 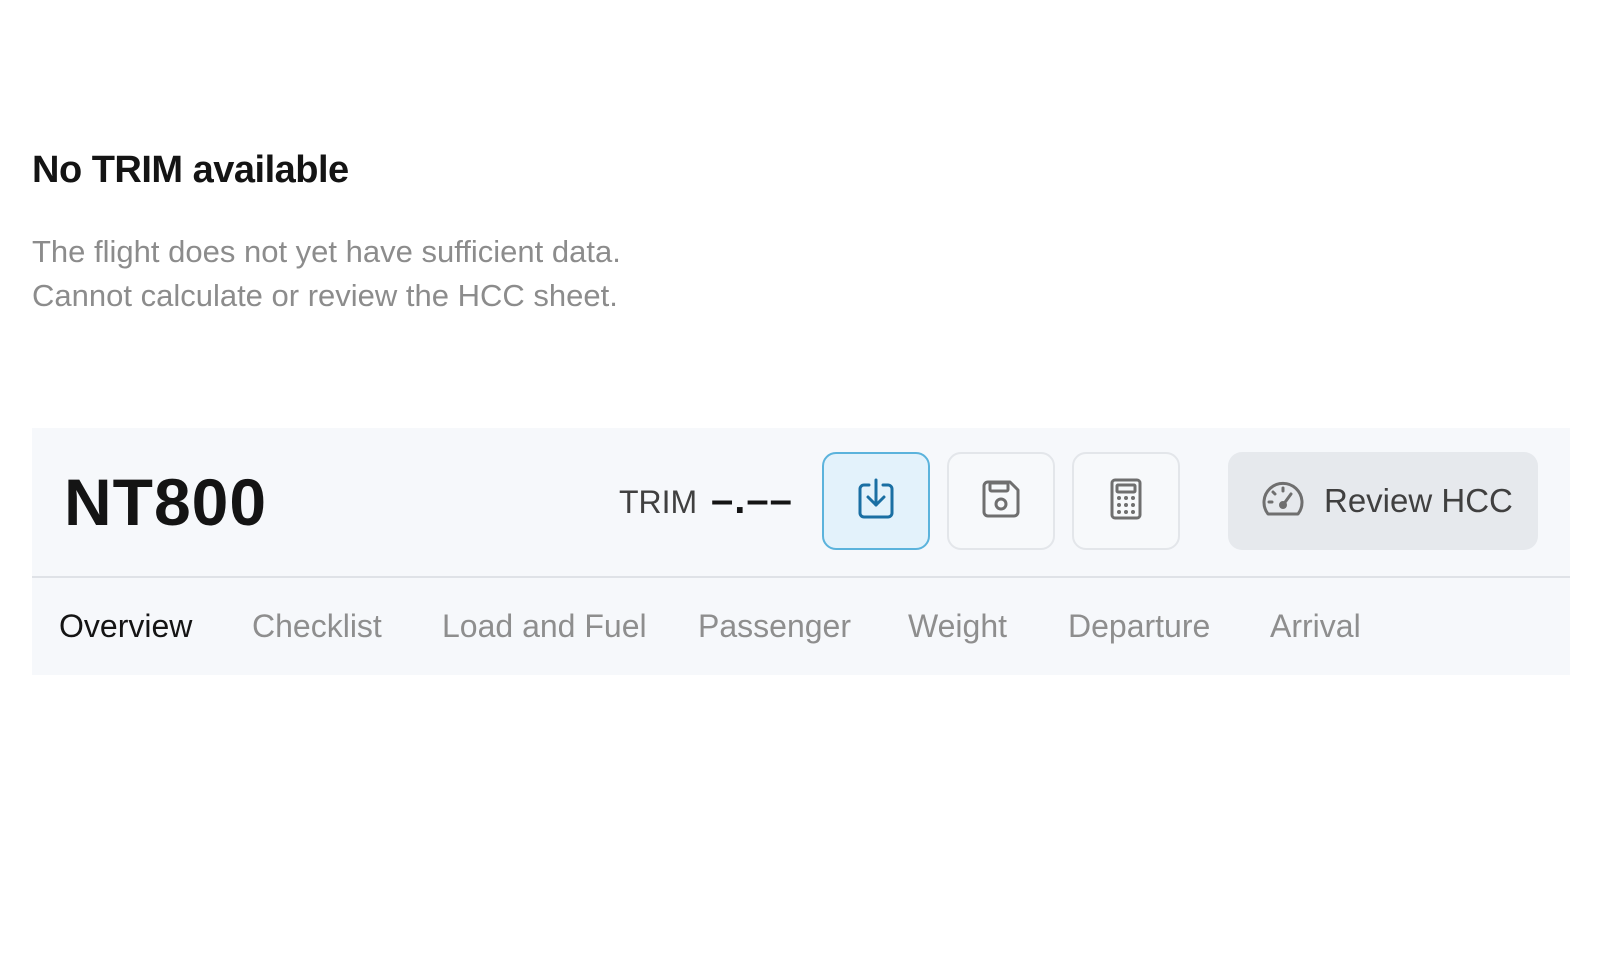 What do you see at coordinates (317, 626) in the screenshot?
I see `tab-checklist: Checklist` at bounding box center [317, 626].